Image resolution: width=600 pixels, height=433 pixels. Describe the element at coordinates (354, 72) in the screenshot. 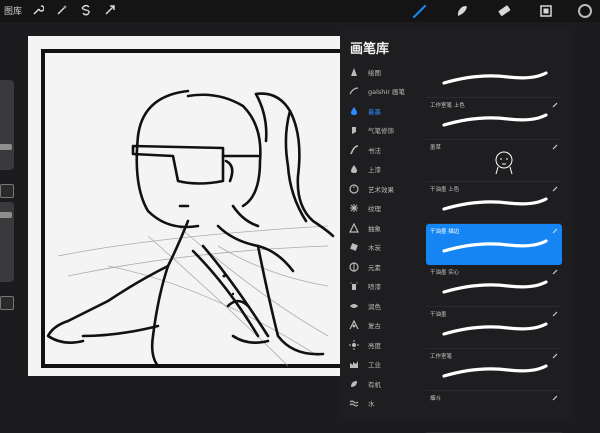

I see `pencil-tip-icon` at that location.